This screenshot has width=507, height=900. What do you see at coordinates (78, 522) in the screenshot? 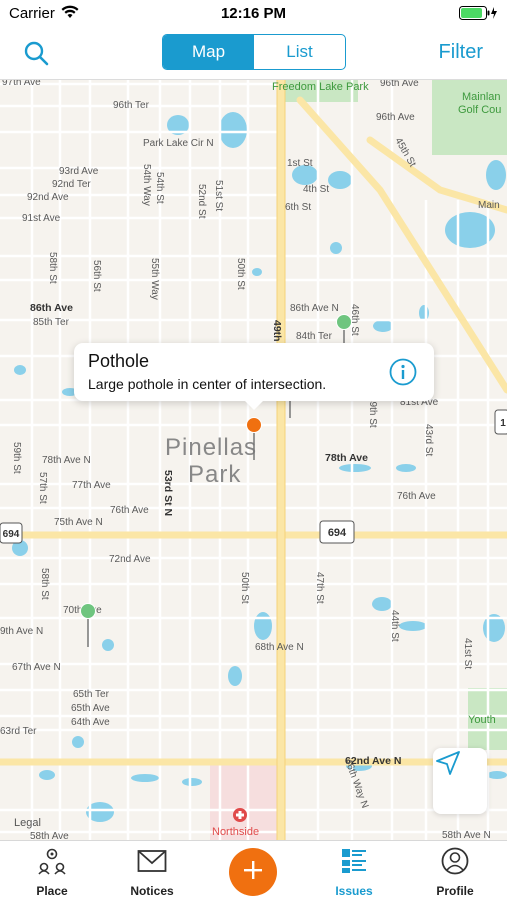
I see `svg-text: 75th Ave N` at bounding box center [78, 522].